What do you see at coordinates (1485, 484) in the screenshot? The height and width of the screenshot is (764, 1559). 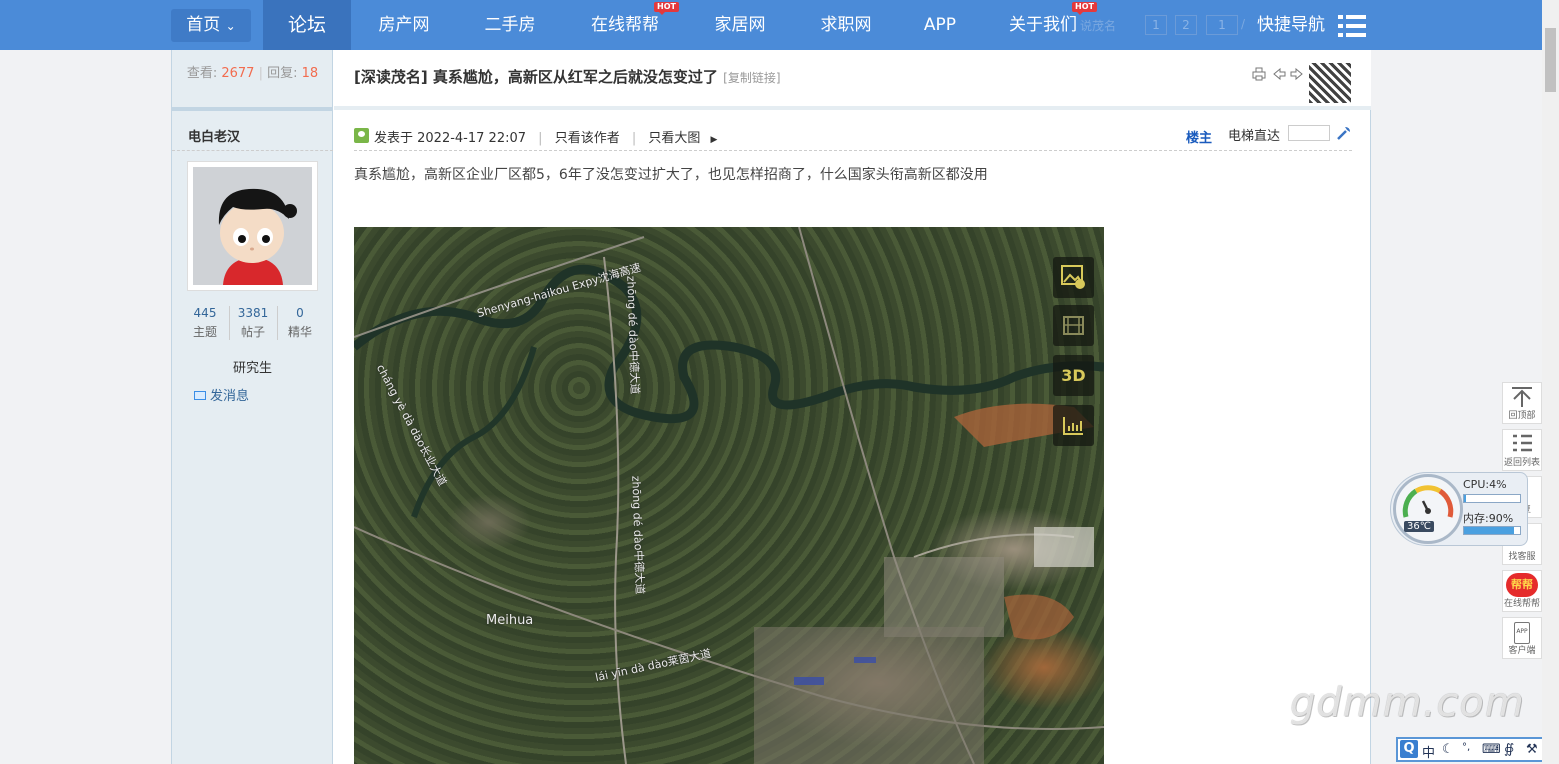 I see `cpu-label: CPU:4%` at bounding box center [1485, 484].